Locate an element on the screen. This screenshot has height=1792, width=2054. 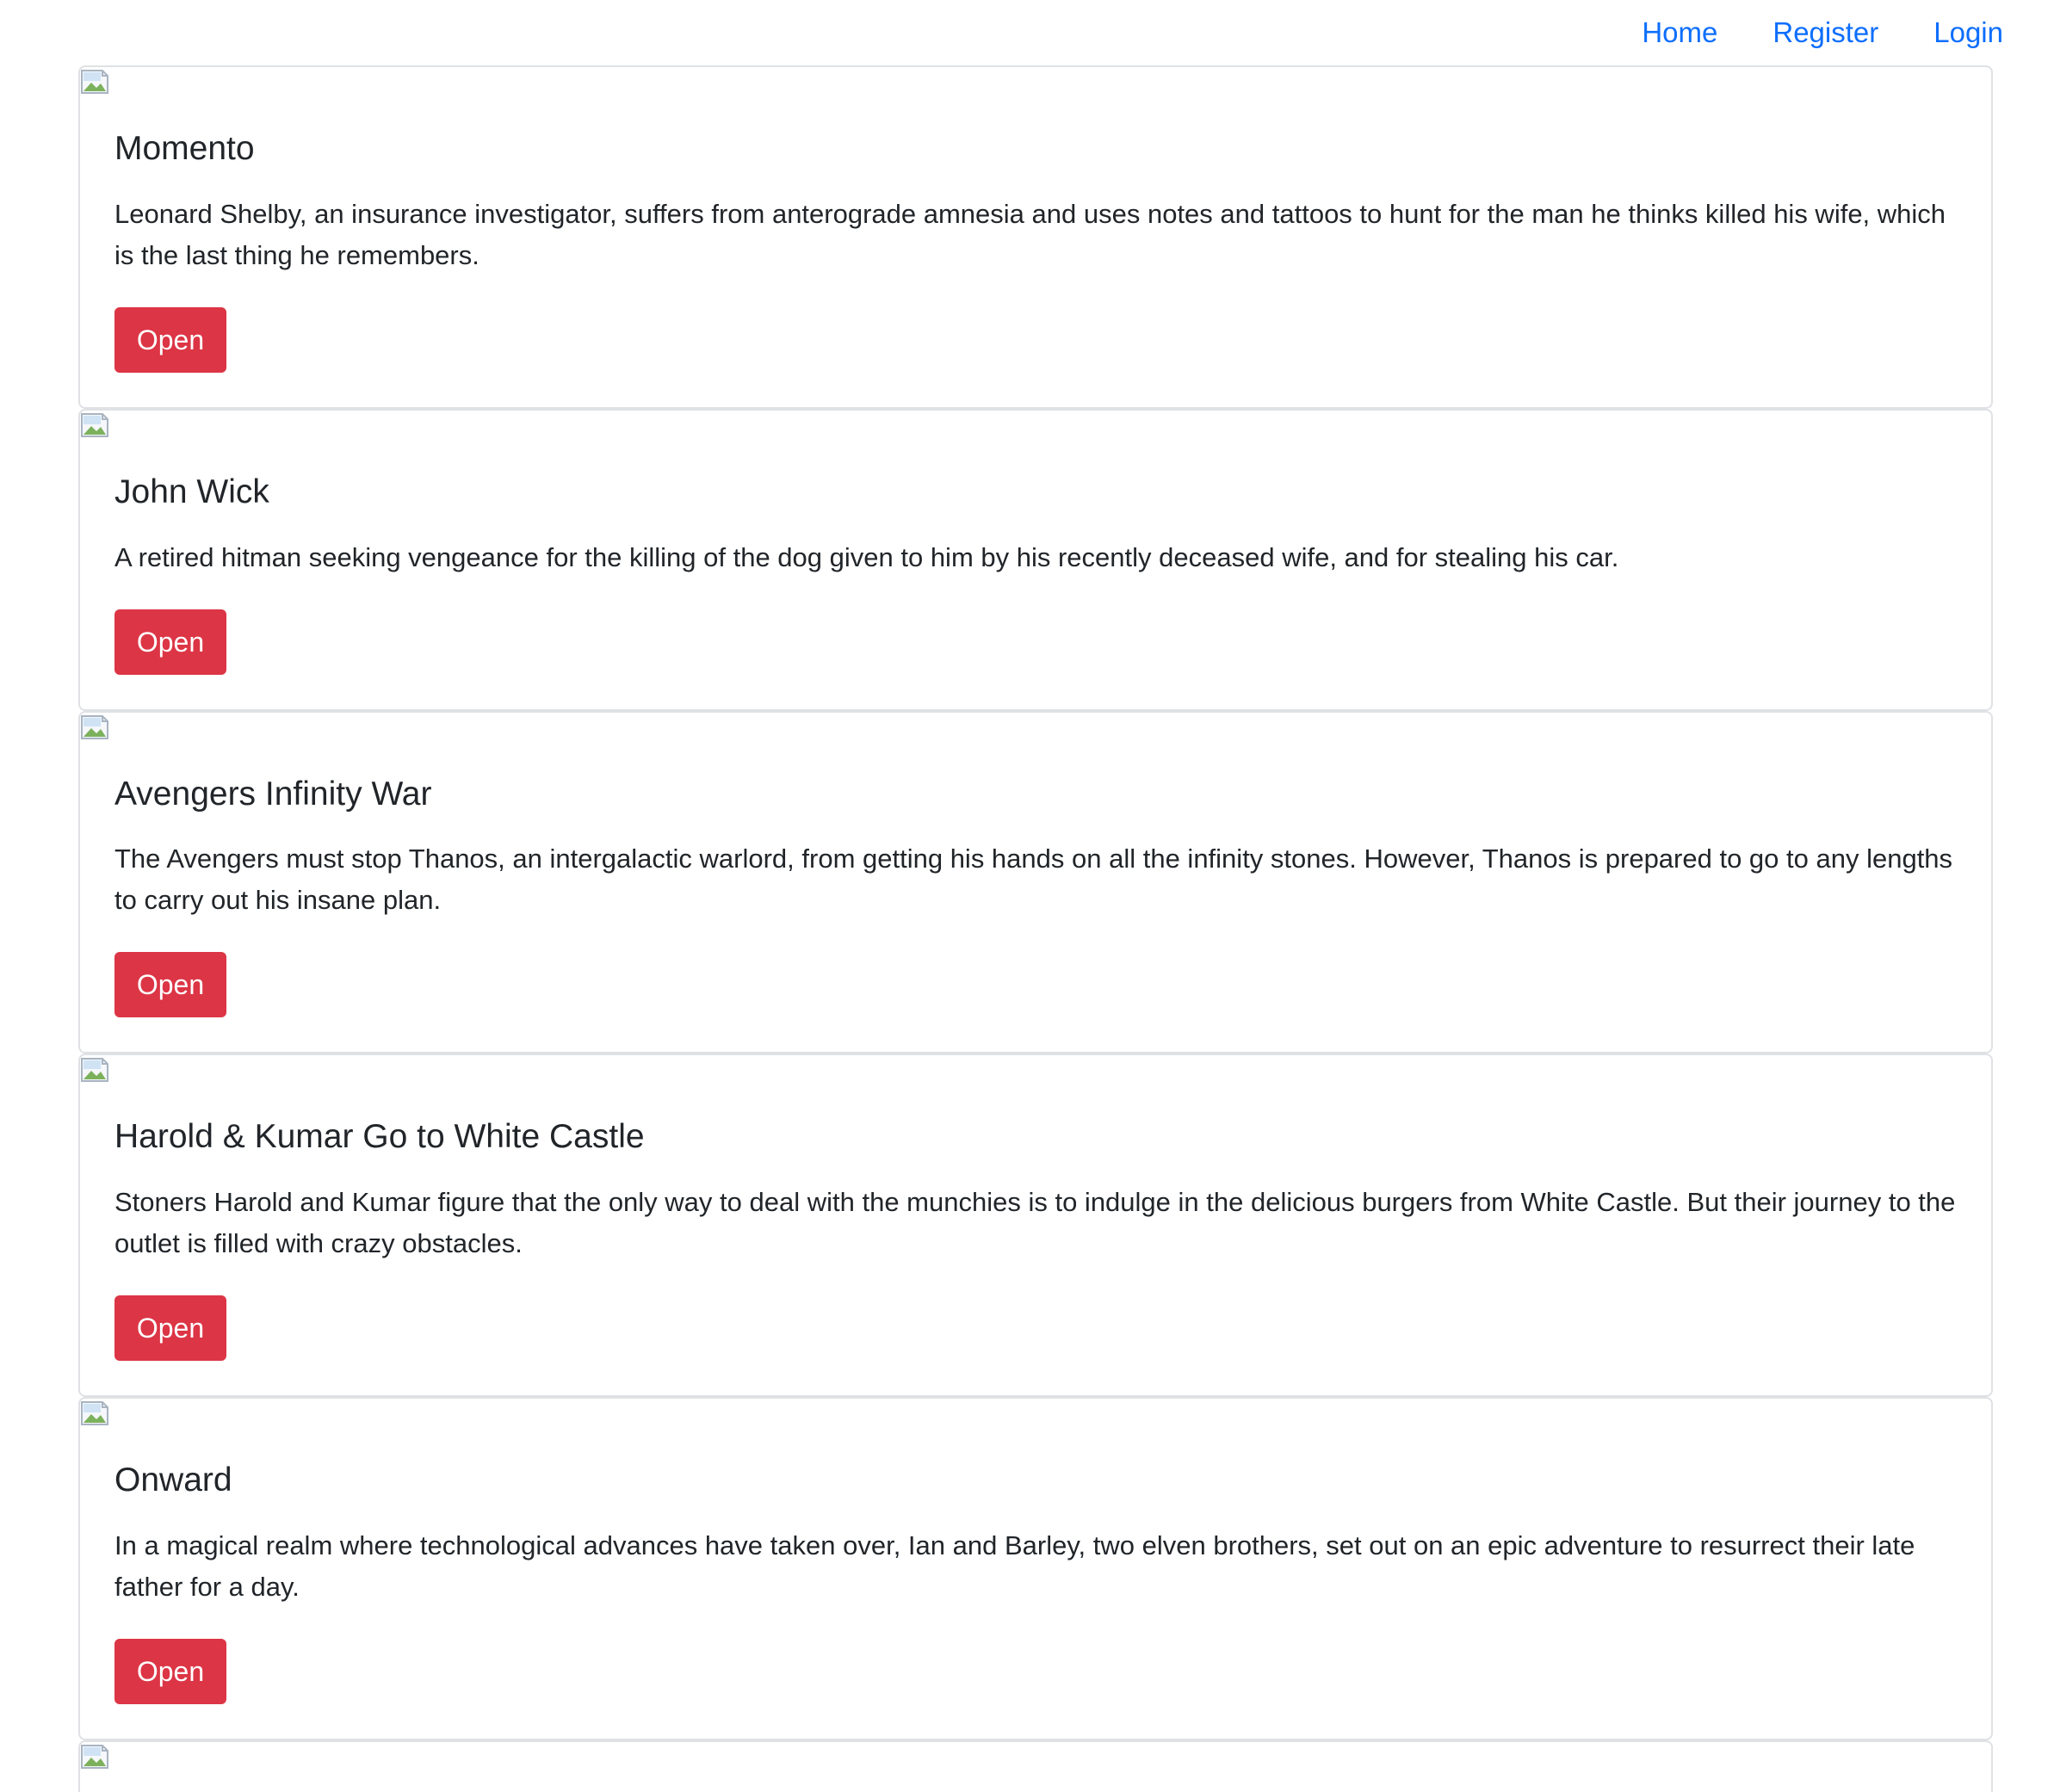
movie-title: Momento is located at coordinates (184, 148).